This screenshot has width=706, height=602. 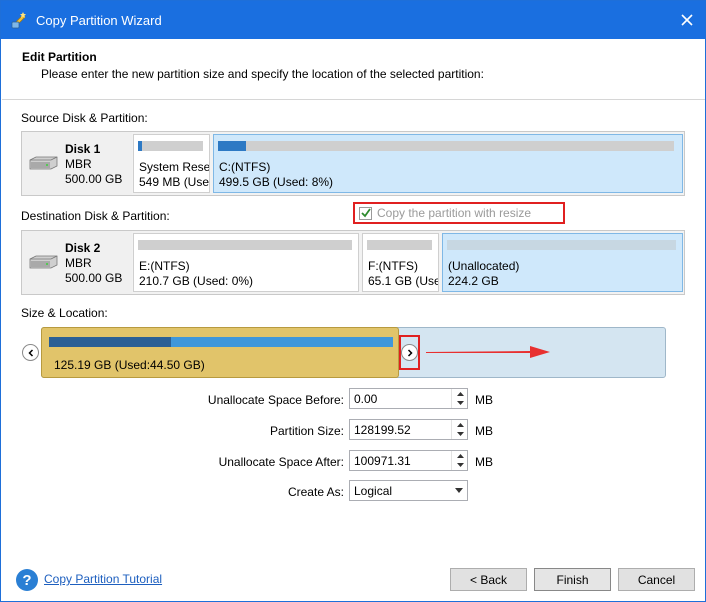 I want to click on unallocate-before-input: 0.00, so click(x=408, y=398).